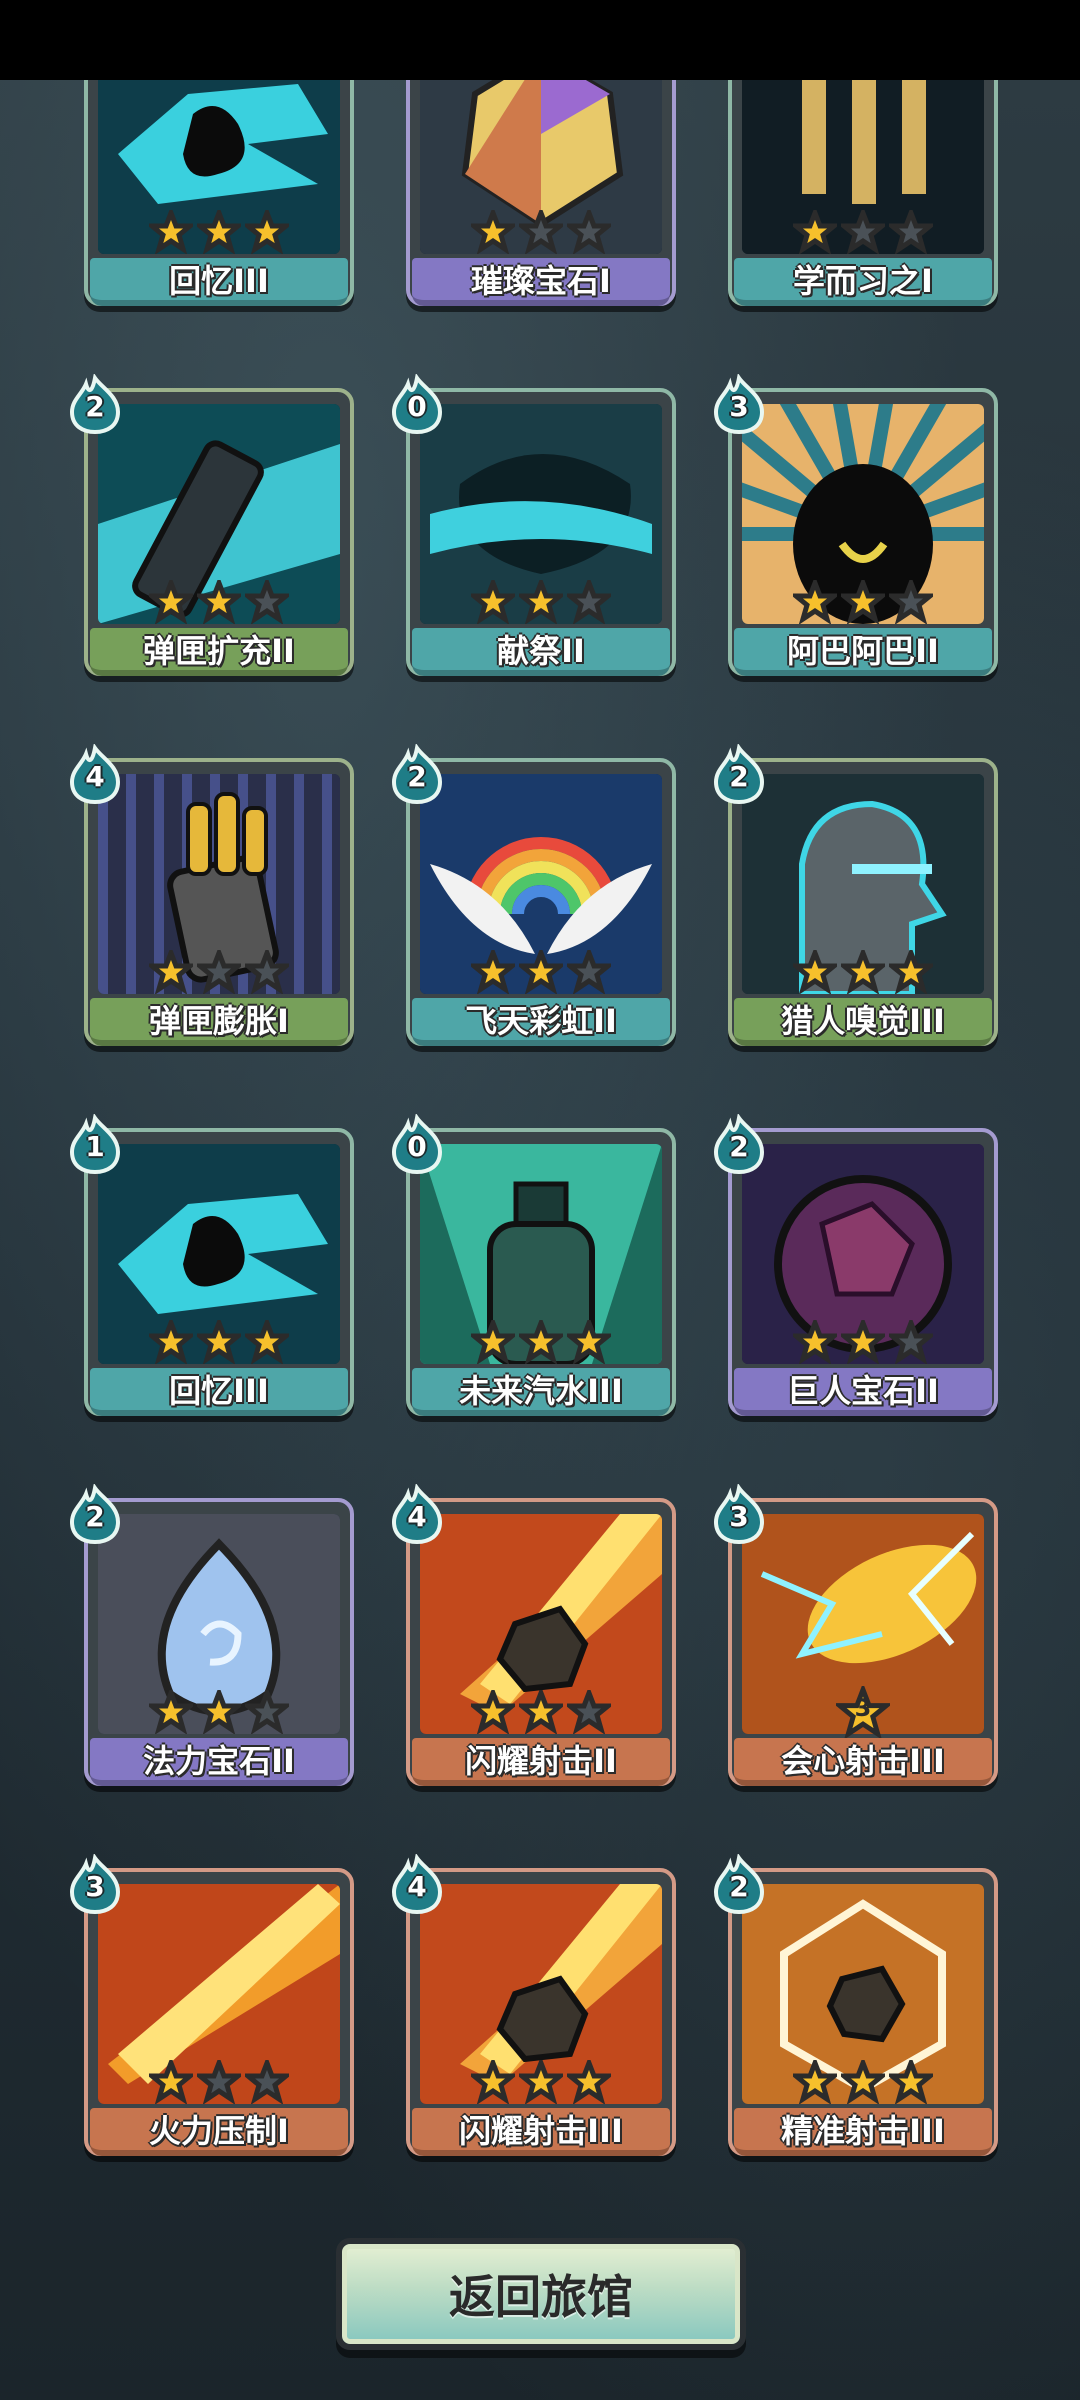 This screenshot has height=2400, width=1080. What do you see at coordinates (857, 2009) in the screenshot?
I see `skill-card: 精准射击III 2` at bounding box center [857, 2009].